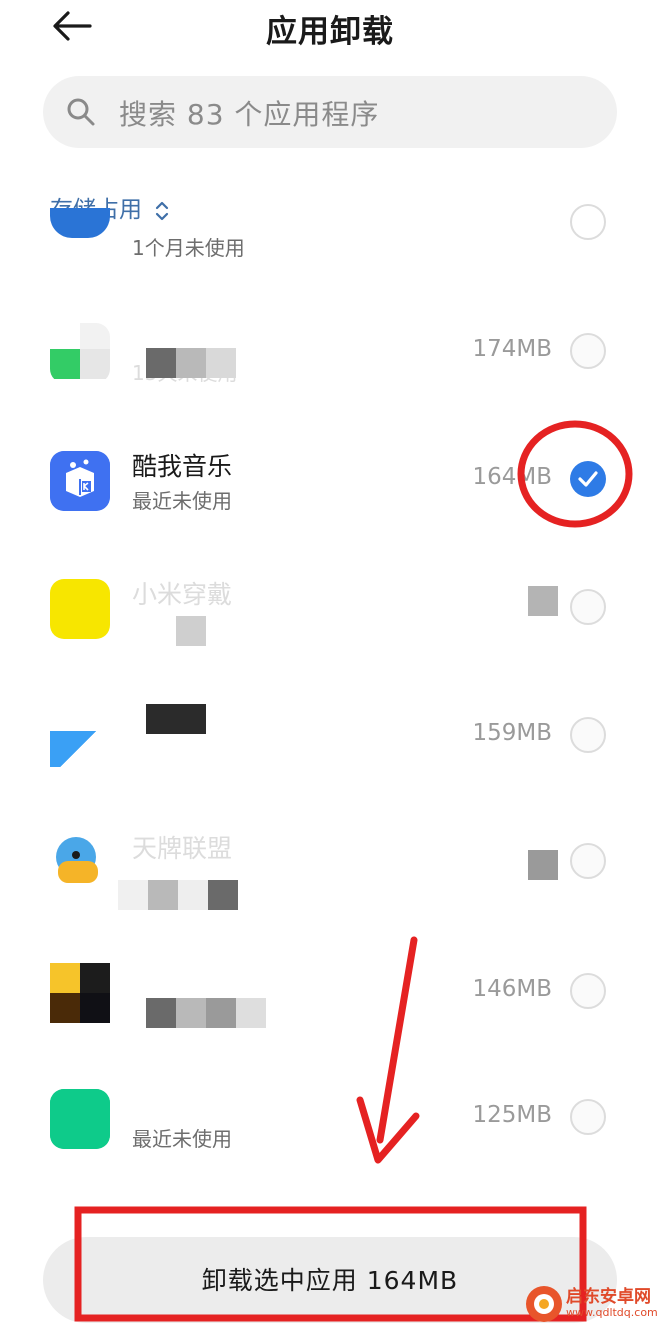  I want to click on app-size: 159MB, so click(512, 733).